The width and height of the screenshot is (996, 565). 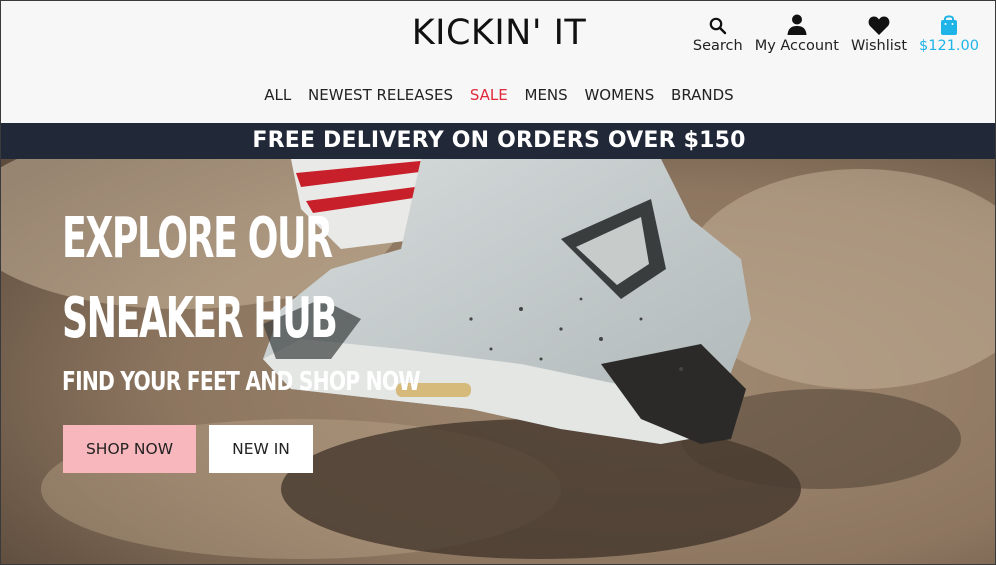 I want to click on wishlist-button: Wishlist, so click(x=879, y=33).